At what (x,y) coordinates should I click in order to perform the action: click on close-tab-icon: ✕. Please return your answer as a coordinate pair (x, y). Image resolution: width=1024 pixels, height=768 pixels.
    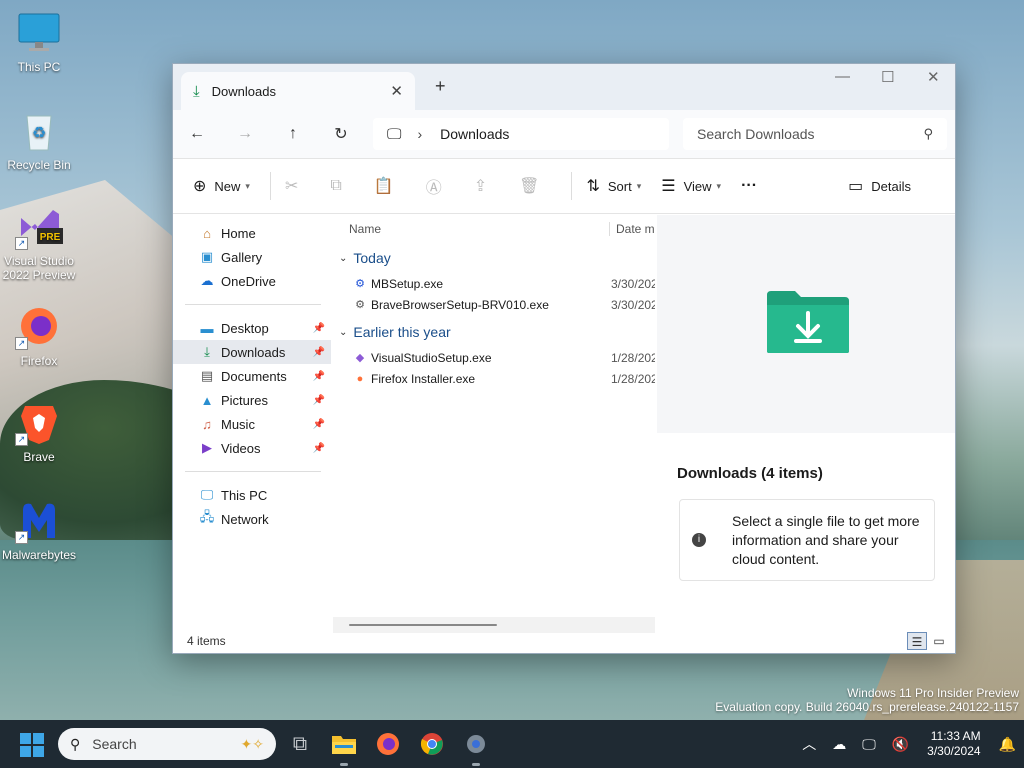
    Looking at the image, I should click on (396, 91).